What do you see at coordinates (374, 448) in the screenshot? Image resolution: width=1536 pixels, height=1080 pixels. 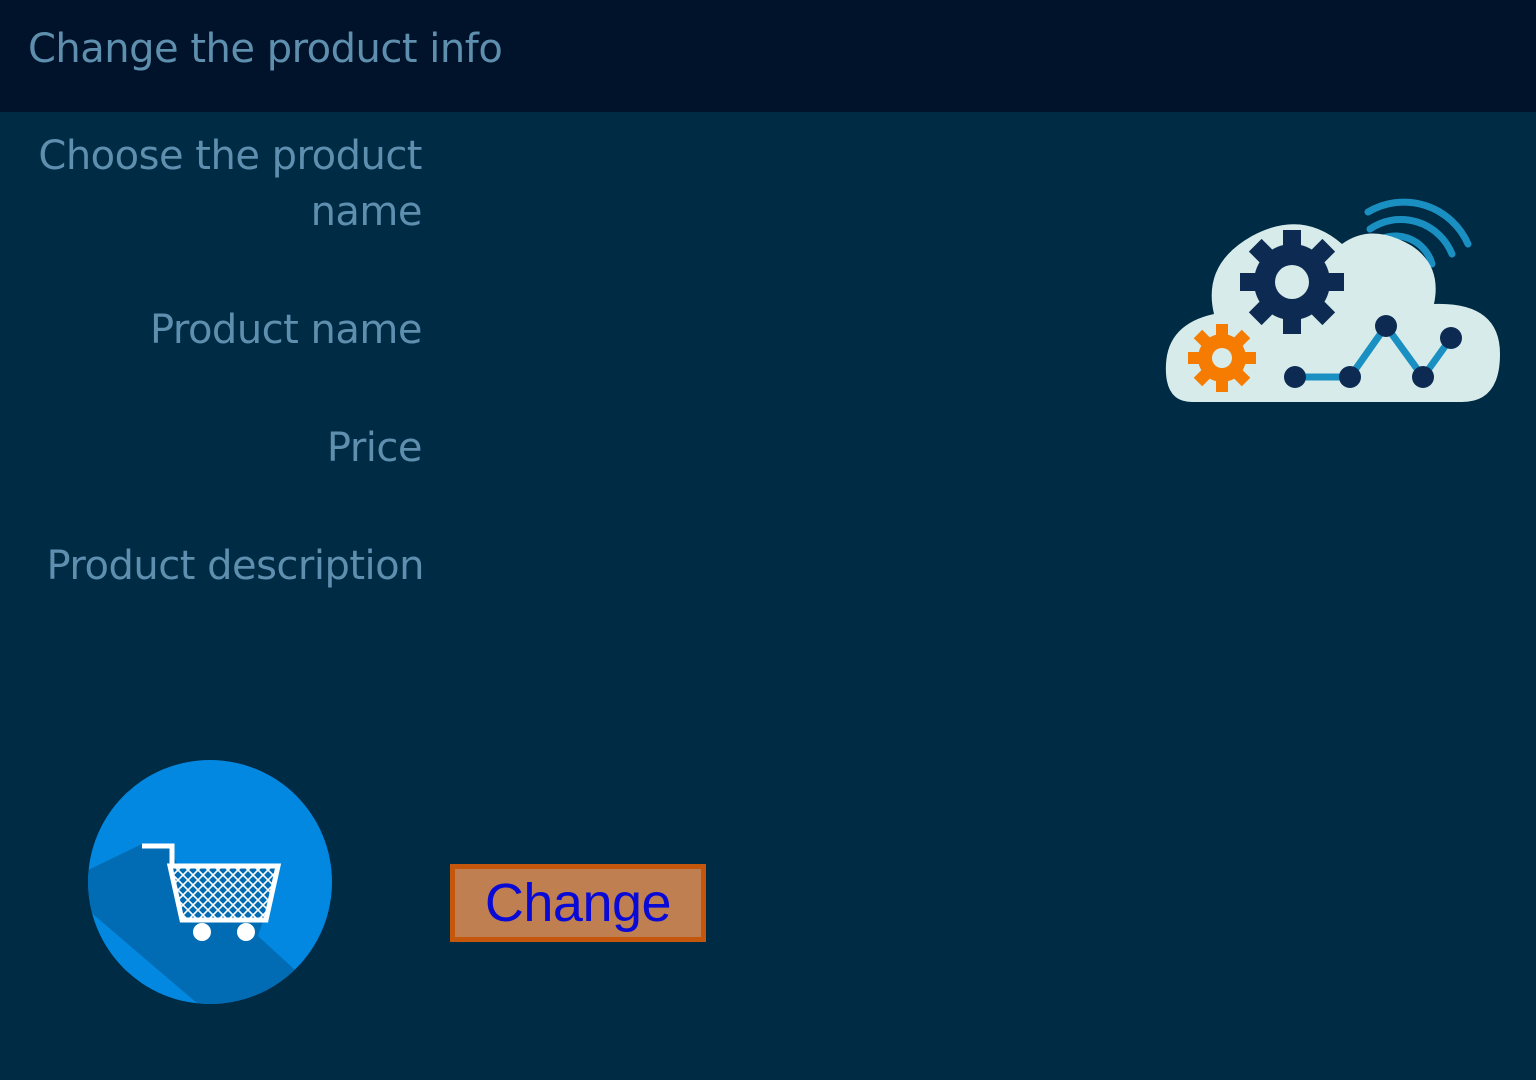 I see `price-label: Price` at bounding box center [374, 448].